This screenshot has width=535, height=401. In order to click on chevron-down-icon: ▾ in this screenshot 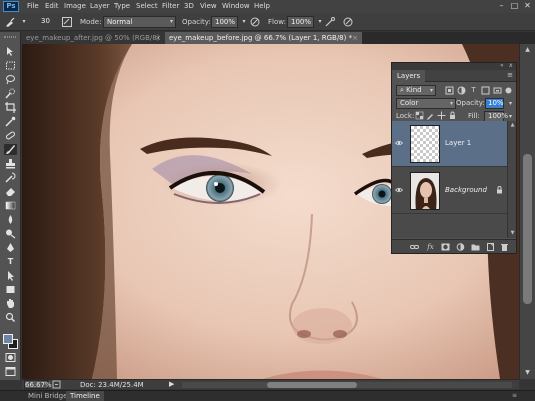, I will do `click(24, 22)`.